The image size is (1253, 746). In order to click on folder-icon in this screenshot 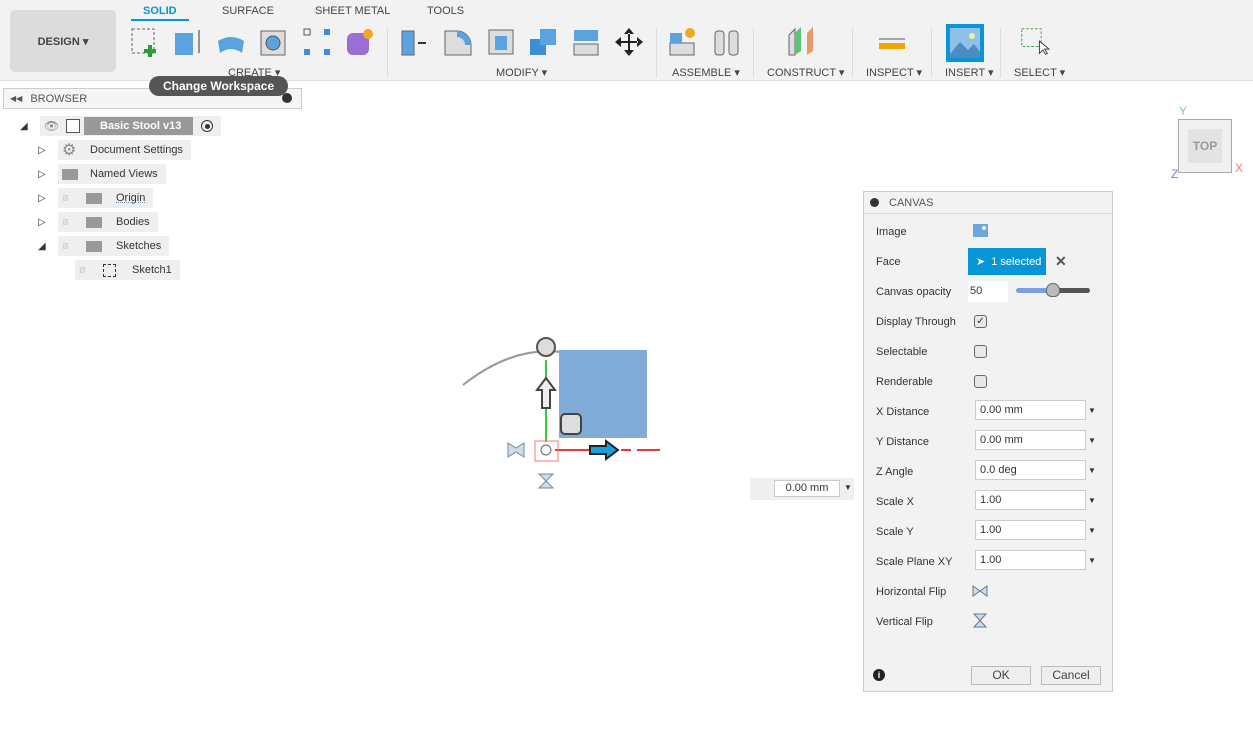, I will do `click(94, 222)`.